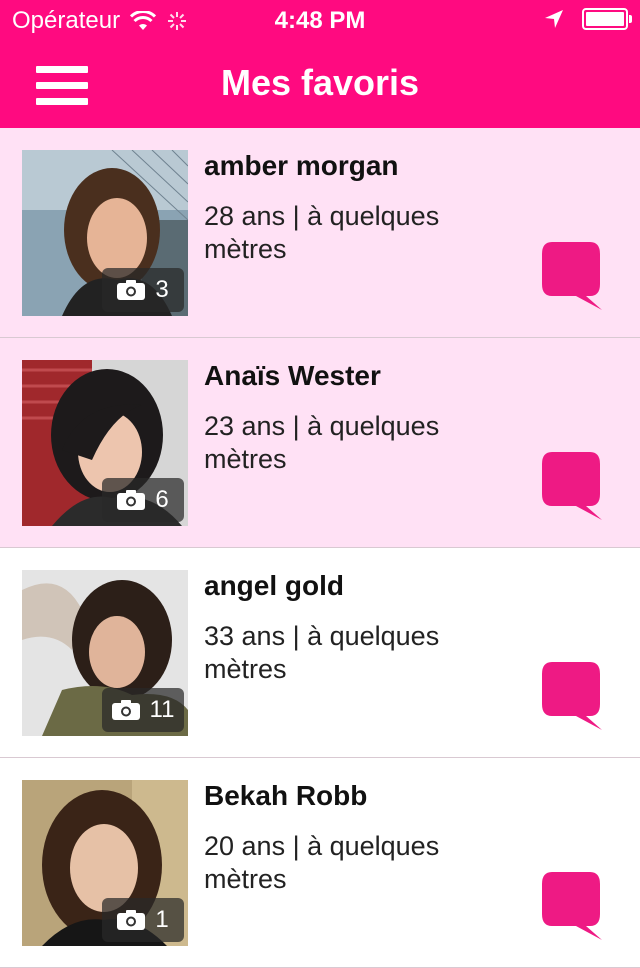 The image size is (640, 968). Describe the element at coordinates (105, 233) in the screenshot. I see `profile-photo: 3` at that location.